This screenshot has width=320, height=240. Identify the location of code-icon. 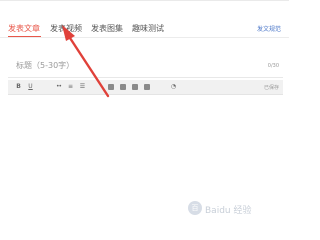
(146, 86).